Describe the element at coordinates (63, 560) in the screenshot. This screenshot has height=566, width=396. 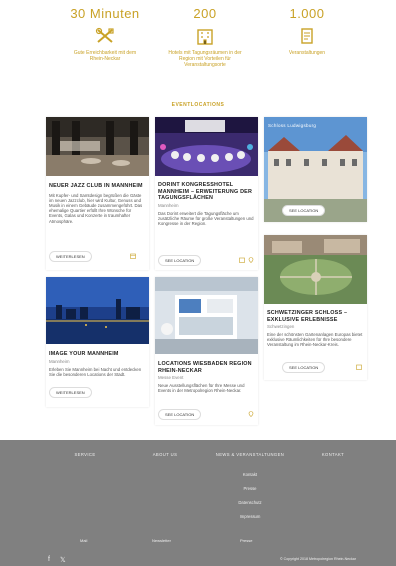
I see `twitter-icon: 𝕏` at that location.